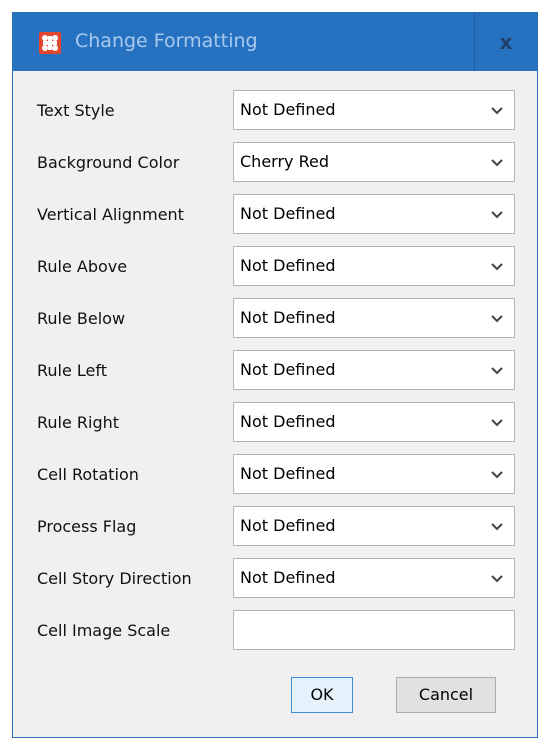 The image size is (551, 749). I want to click on background-color-value: Cherry Red, so click(284, 161).